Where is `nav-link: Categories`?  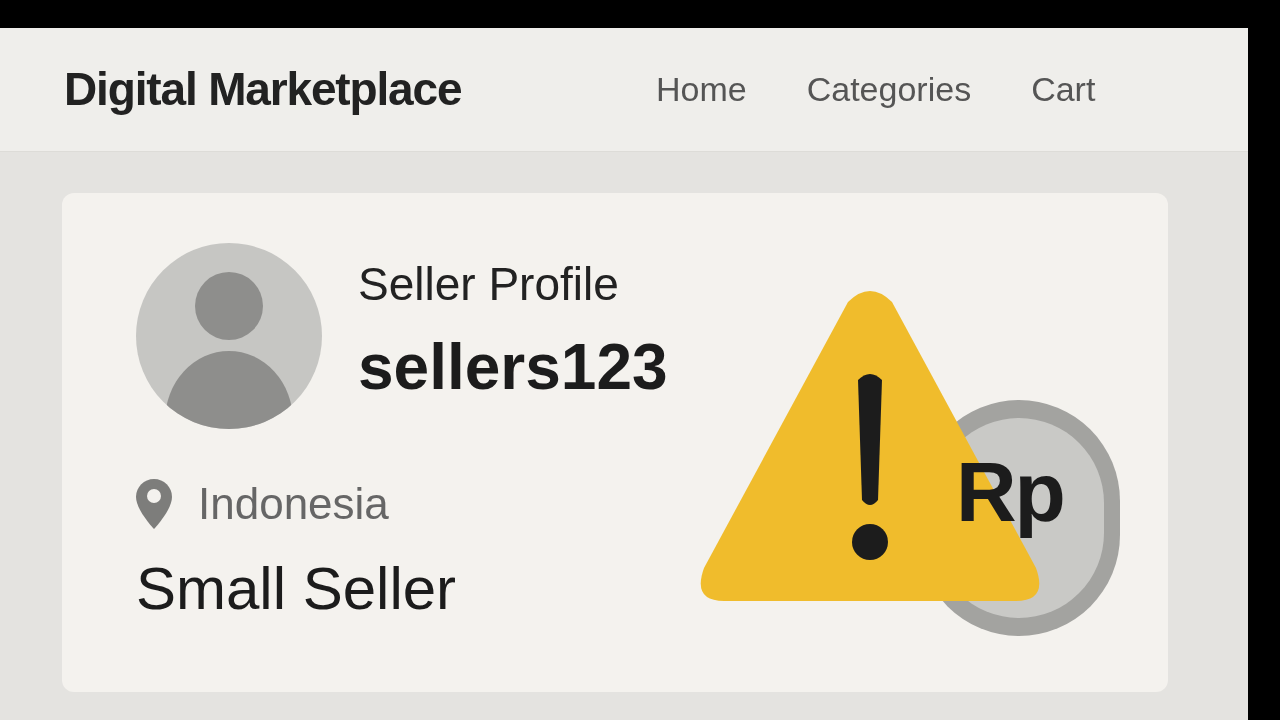 nav-link: Categories is located at coordinates (889, 89).